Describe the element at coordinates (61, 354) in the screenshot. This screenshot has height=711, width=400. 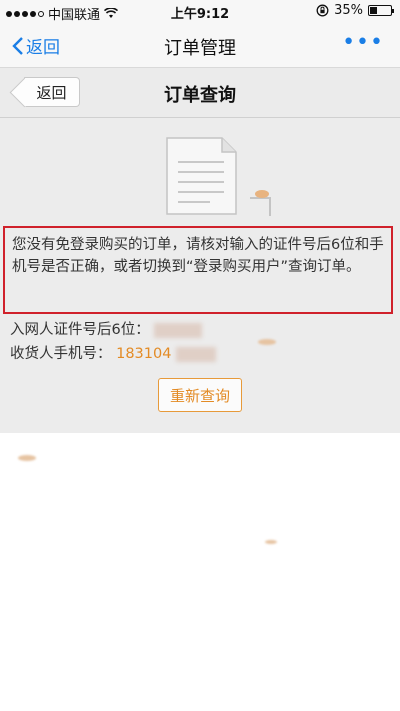
I see `phone-number-label: 收货人手机号：` at that location.